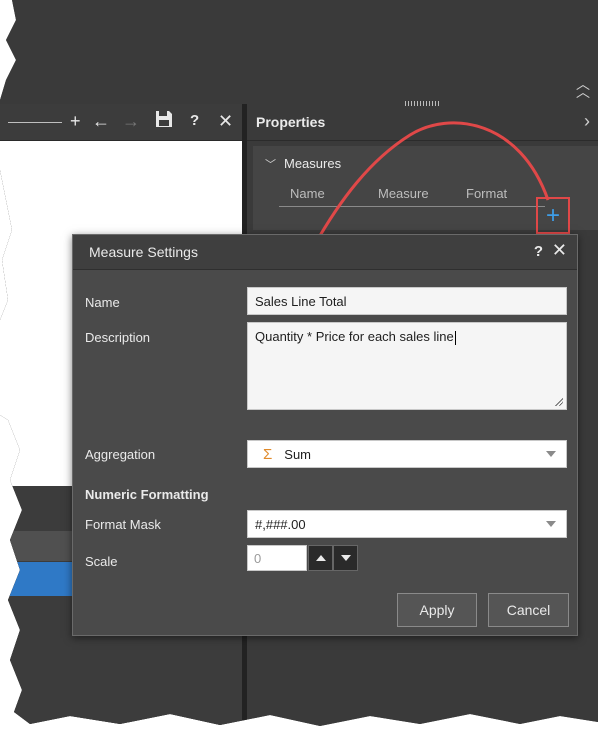 This screenshot has height=736, width=604. Describe the element at coordinates (35, 122) in the screenshot. I see `toolbar-divider` at that location.